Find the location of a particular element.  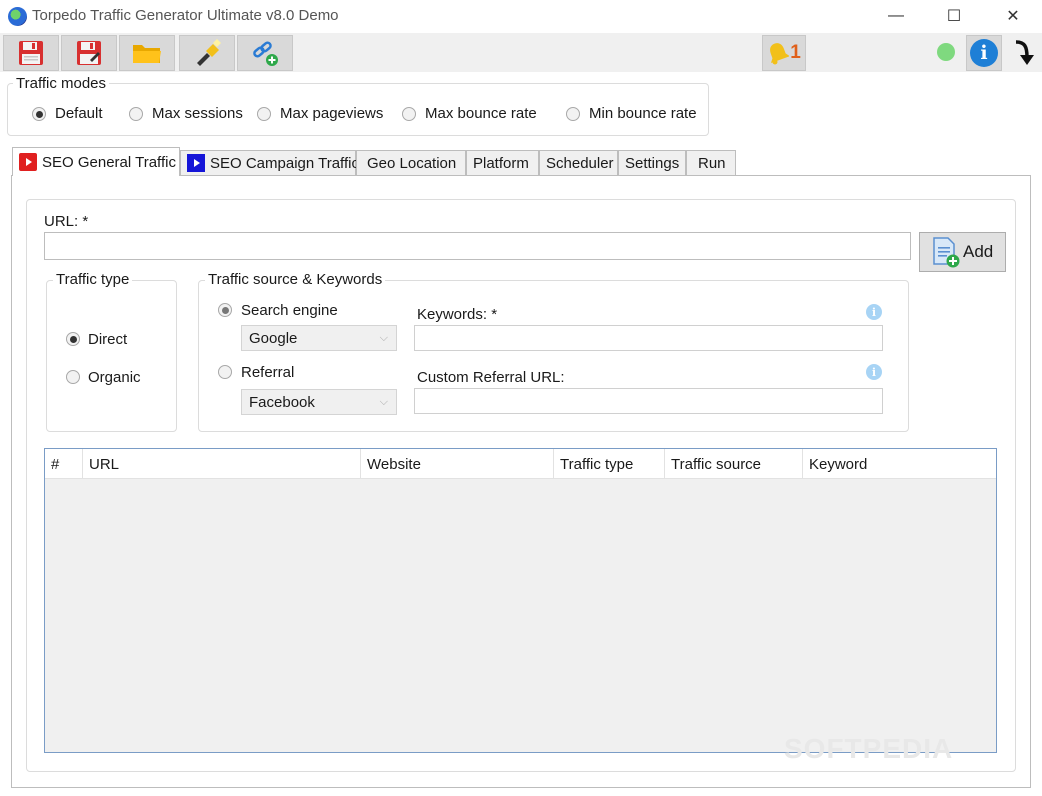

keywords-label: Keywords: * is located at coordinates (457, 314).